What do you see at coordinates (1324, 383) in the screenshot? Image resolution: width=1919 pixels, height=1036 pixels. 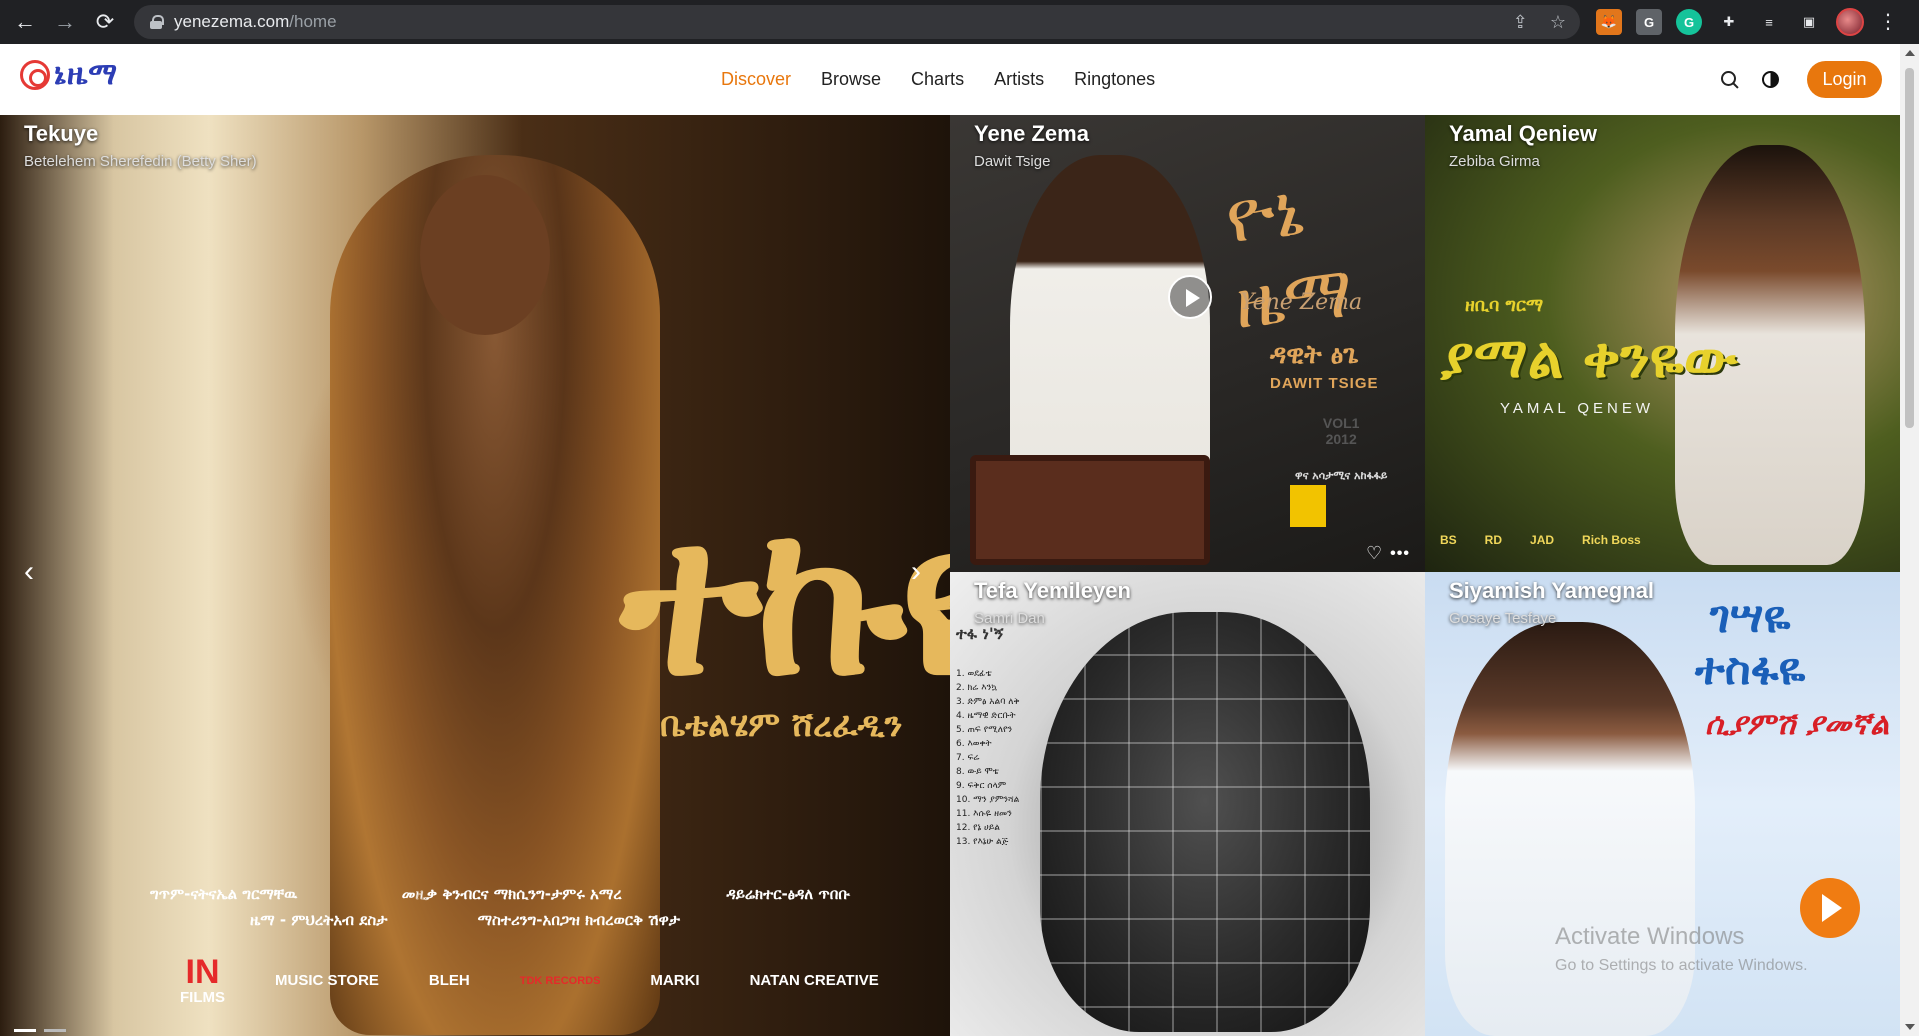 I see `cover-artist-art-en: DAWIT TSIGE` at bounding box center [1324, 383].